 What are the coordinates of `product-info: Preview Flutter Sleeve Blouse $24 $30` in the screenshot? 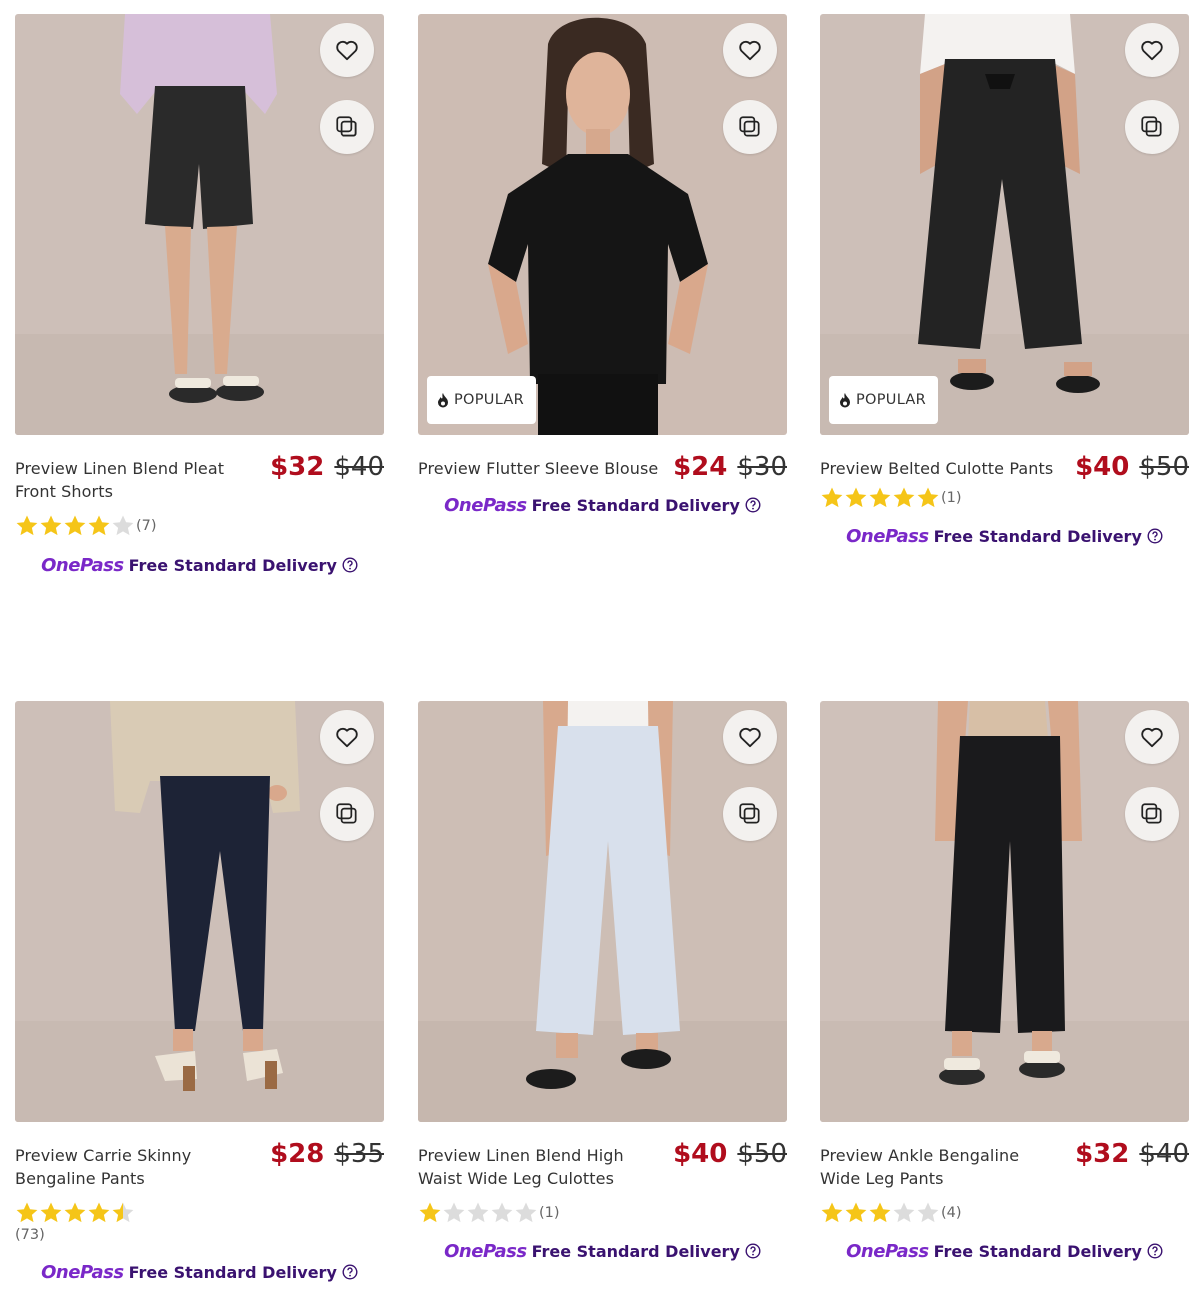 It's located at (602, 472).